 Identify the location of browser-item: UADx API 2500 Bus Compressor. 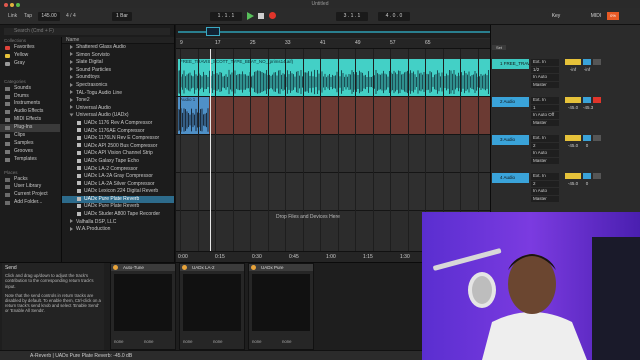
(118, 147).